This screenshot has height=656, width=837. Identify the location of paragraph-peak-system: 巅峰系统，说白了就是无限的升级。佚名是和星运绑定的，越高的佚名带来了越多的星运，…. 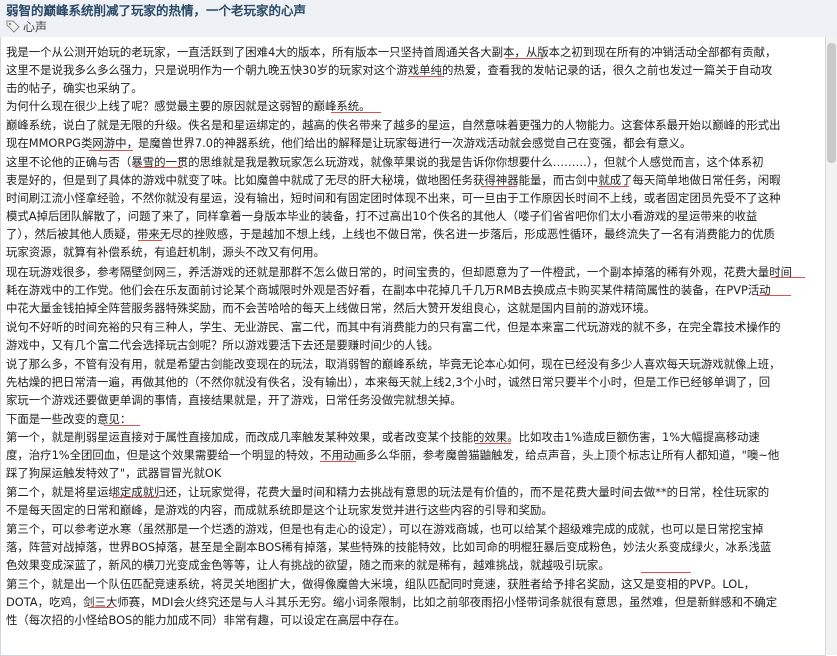
(393, 134).